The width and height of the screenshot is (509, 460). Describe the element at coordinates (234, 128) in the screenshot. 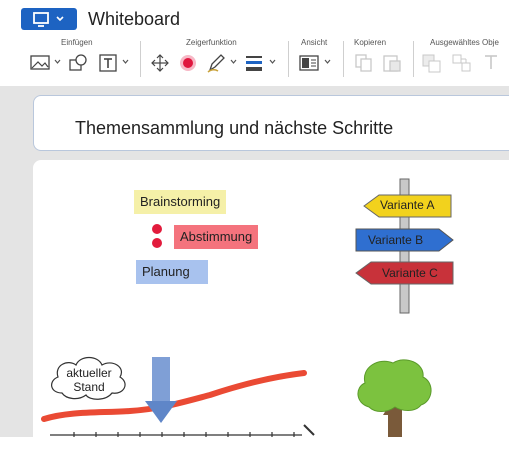

I see `board-title: Themensammlung und nächste Schritte` at that location.